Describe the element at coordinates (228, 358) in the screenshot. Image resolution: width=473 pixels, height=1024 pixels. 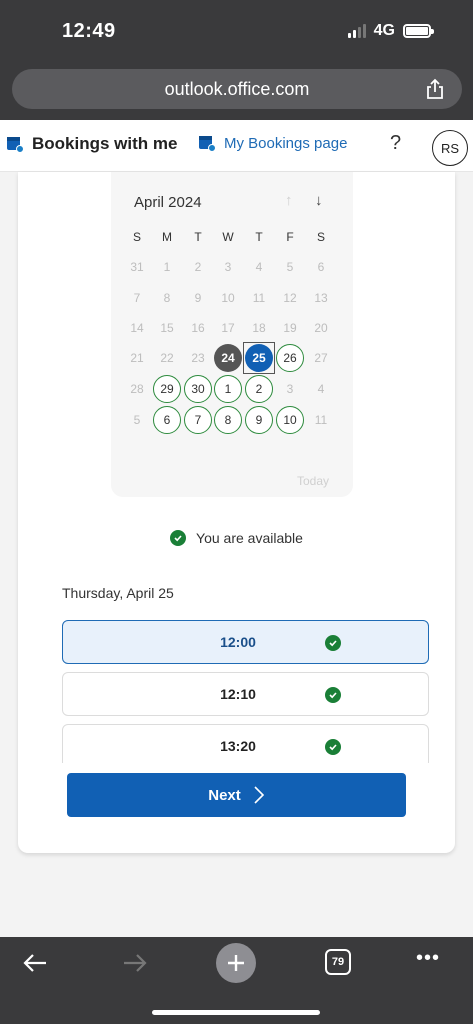
I see `calendar-day: 24` at that location.